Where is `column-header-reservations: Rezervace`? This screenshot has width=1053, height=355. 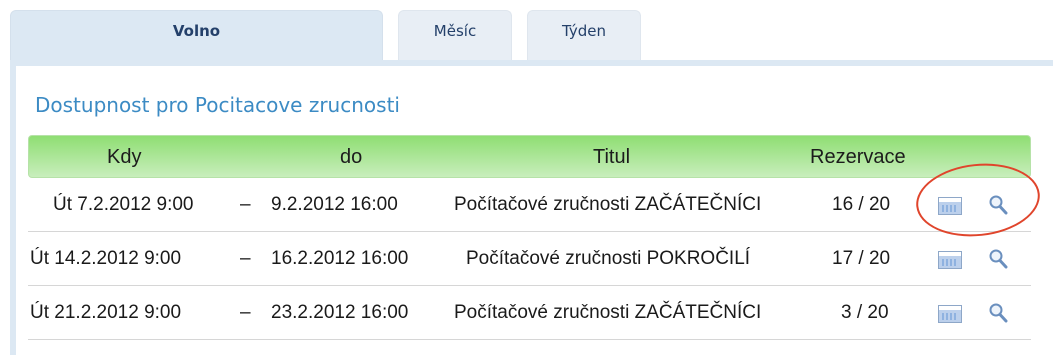 column-header-reservations: Rezervace is located at coordinates (858, 157).